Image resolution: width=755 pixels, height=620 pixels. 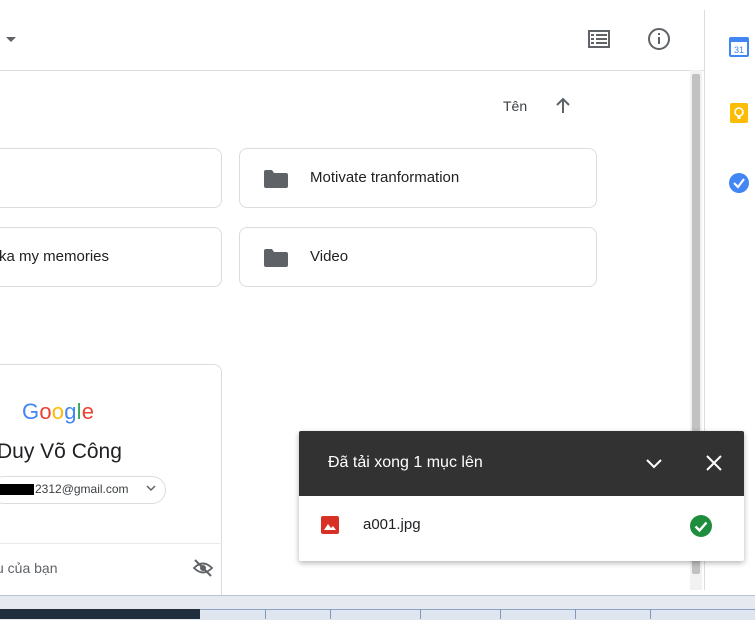 I want to click on folder-name: ka my memories, so click(x=55, y=256).